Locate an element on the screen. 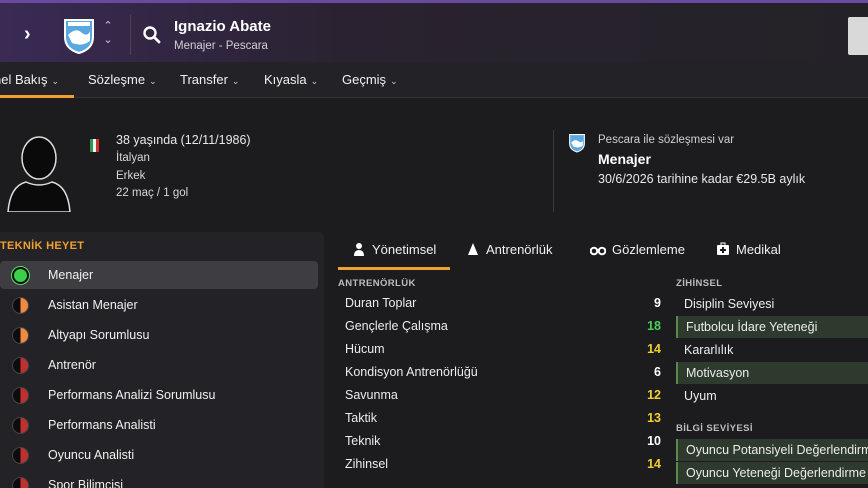 The height and width of the screenshot is (488, 868). attribute-row: Duran Toplar 9 is located at coordinates (504, 304).